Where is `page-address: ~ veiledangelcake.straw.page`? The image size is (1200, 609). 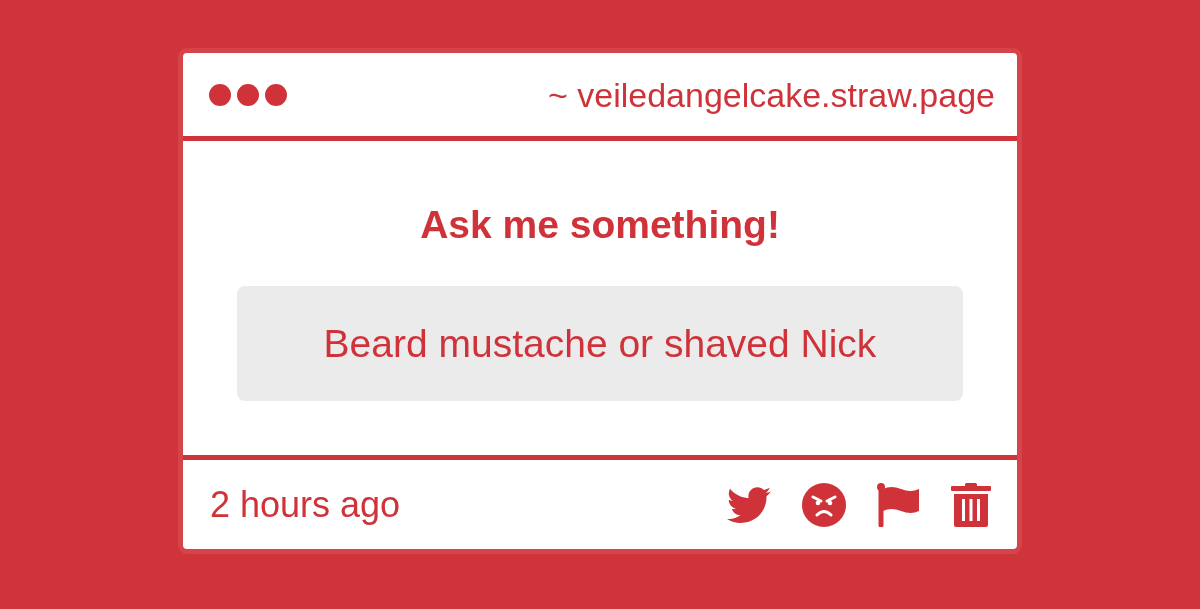
page-address: ~ veiledangelcake.straw.page is located at coordinates (771, 95).